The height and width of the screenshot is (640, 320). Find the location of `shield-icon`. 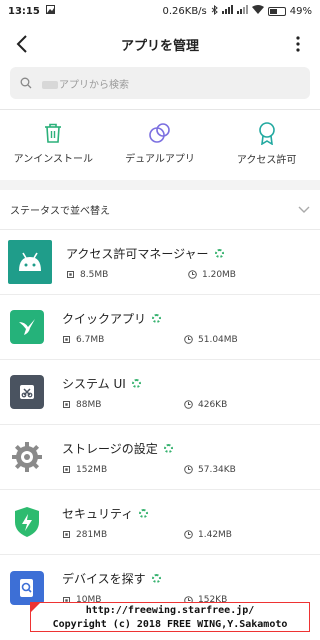

shield-icon is located at coordinates (27, 522).